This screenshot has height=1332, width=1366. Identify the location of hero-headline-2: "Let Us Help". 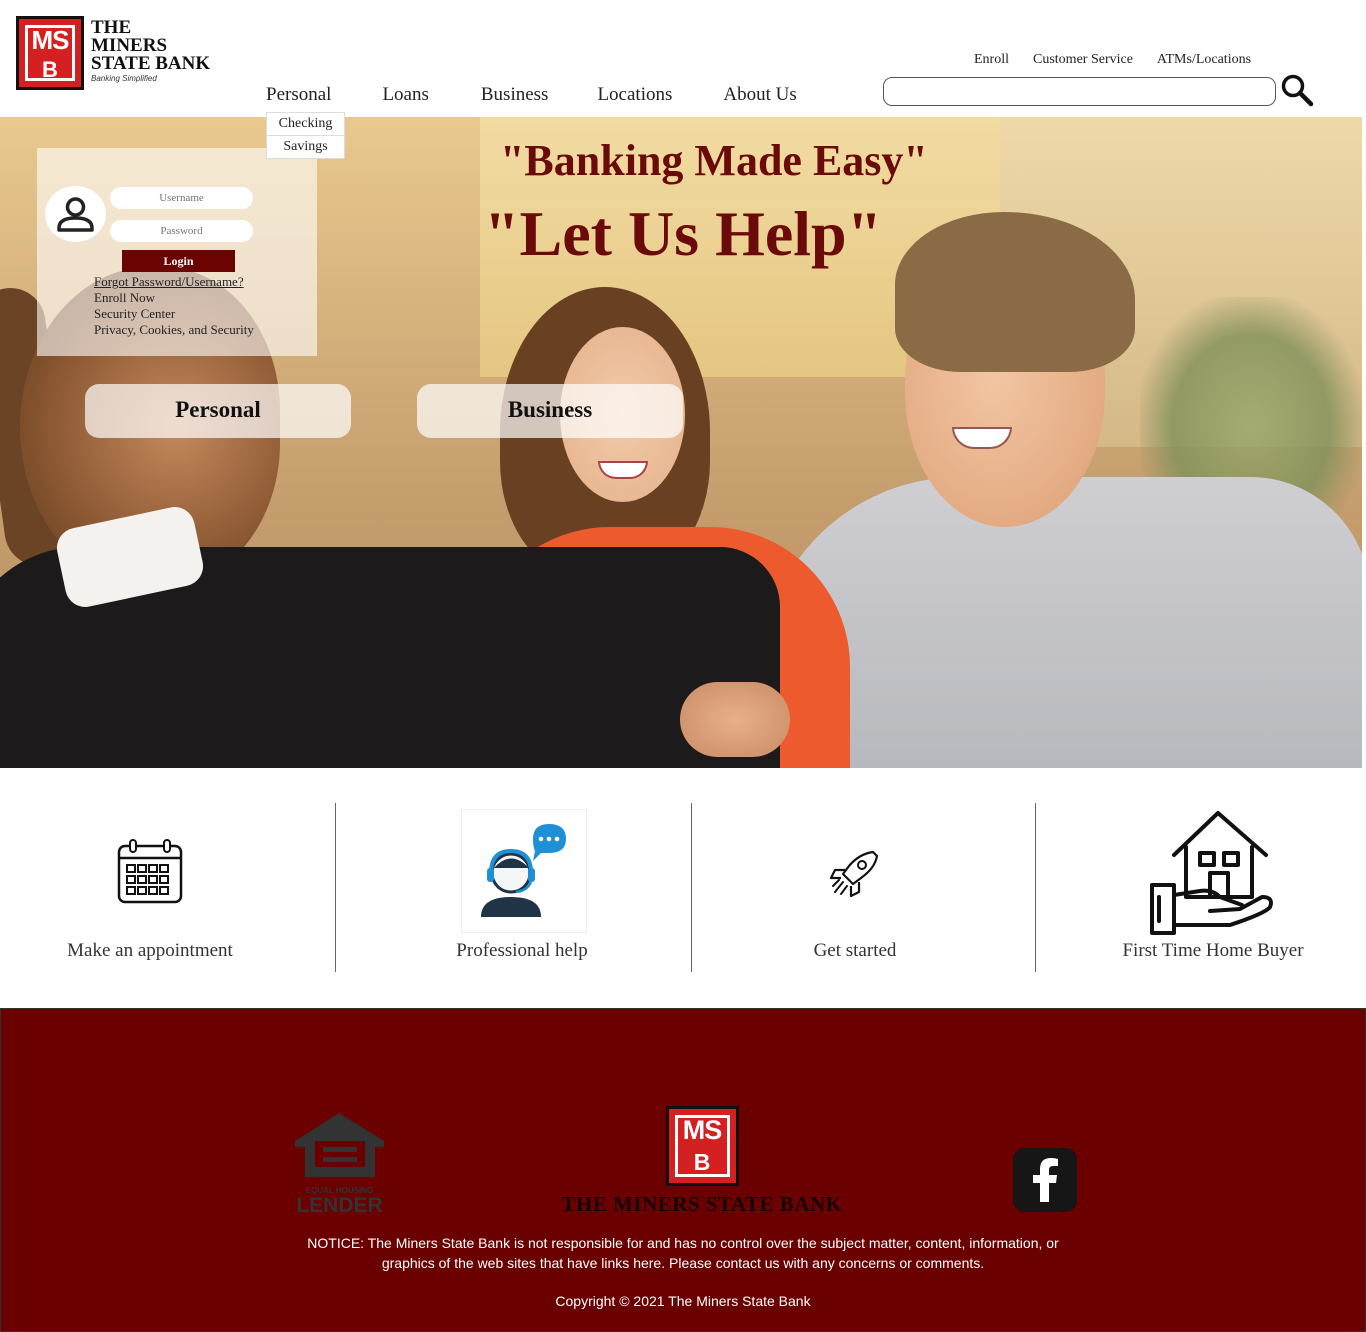
(683, 233).